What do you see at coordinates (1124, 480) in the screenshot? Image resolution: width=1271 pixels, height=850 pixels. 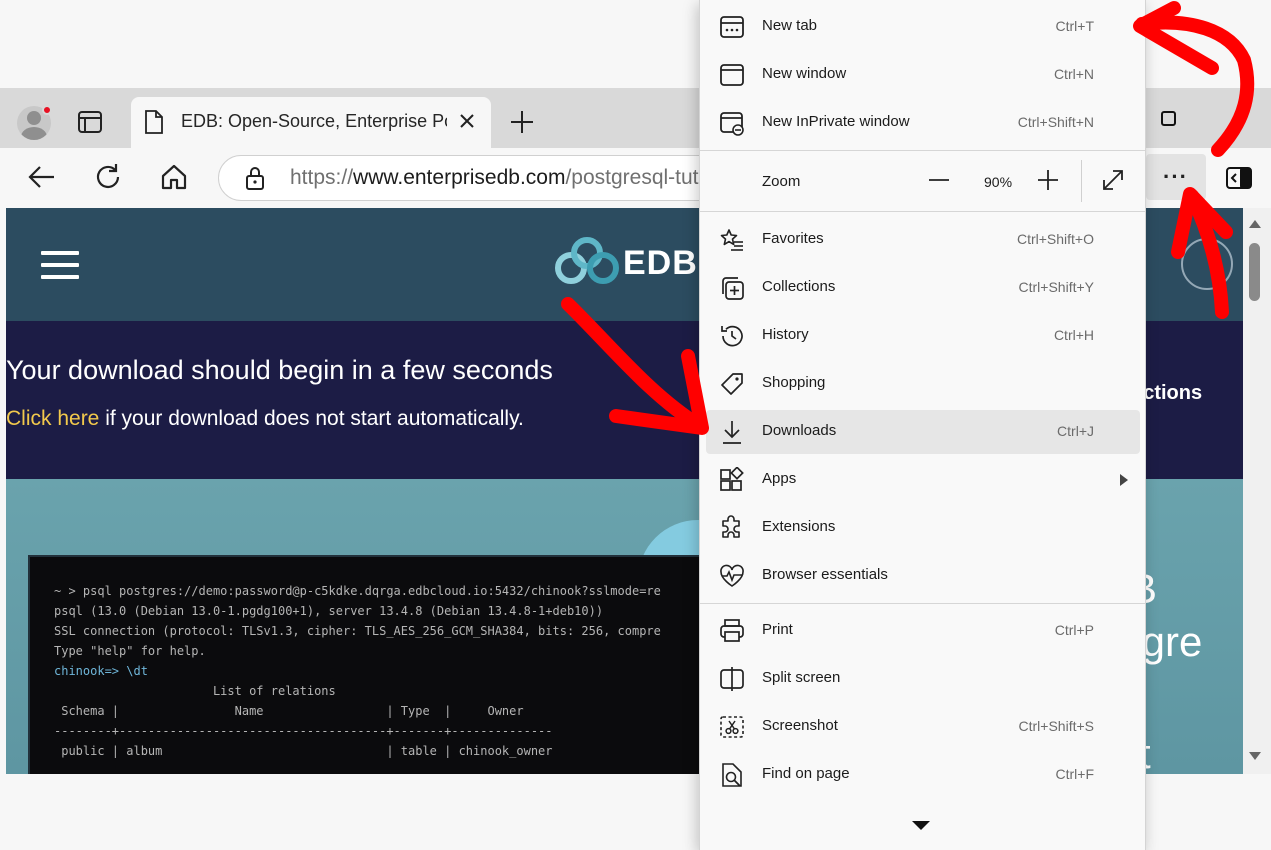 I see `submenu-arrow-icon` at bounding box center [1124, 480].